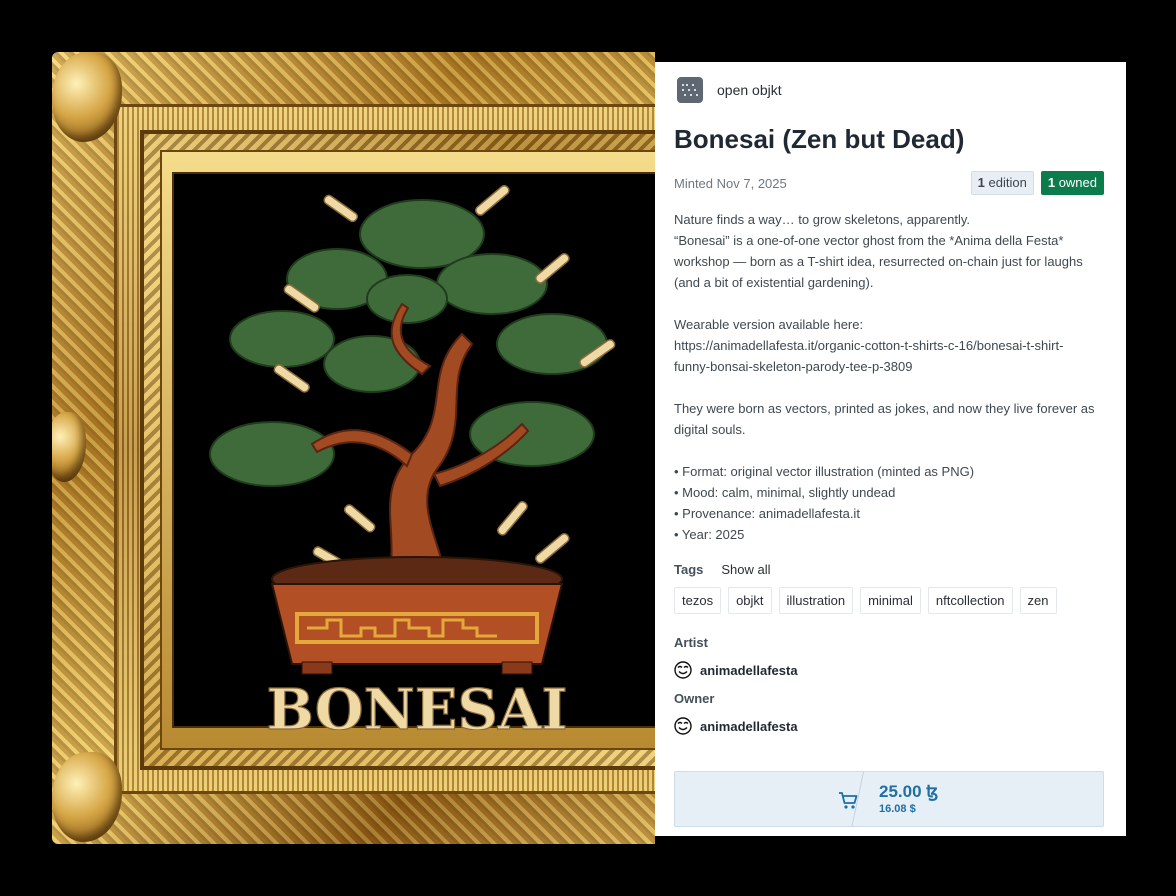 This screenshot has height=896, width=1176. What do you see at coordinates (1037, 183) in the screenshot?
I see `edition-badges: 1 edition 1 owned` at bounding box center [1037, 183].